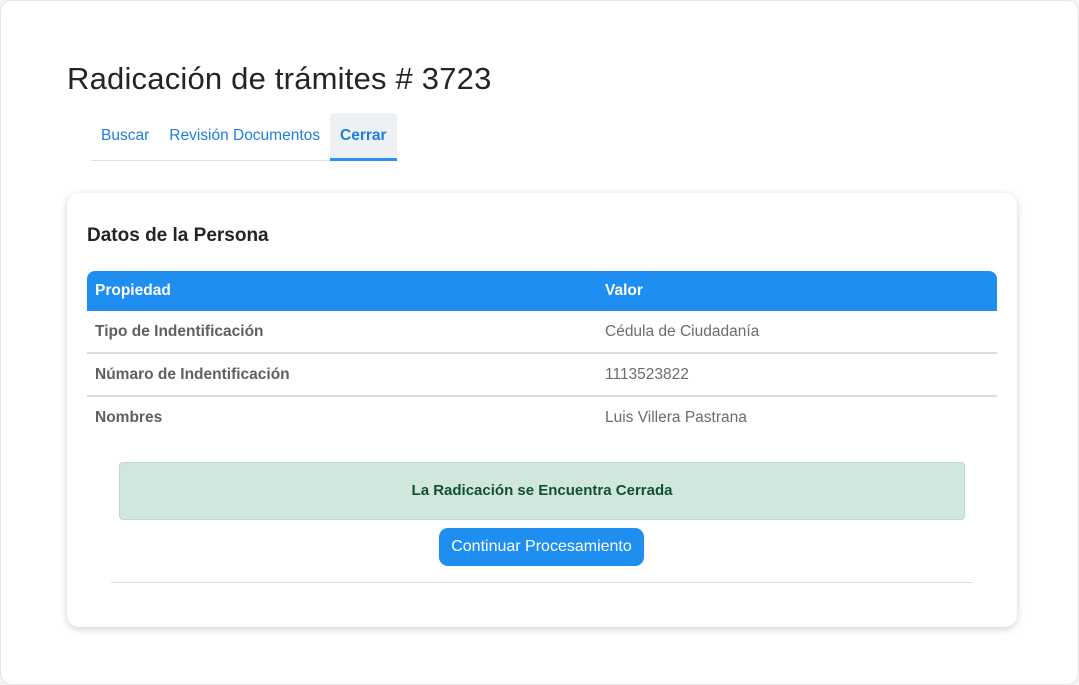  I want to click on tab-bar: Buscar Revisión Documentos Cerrar, so click(244, 137).